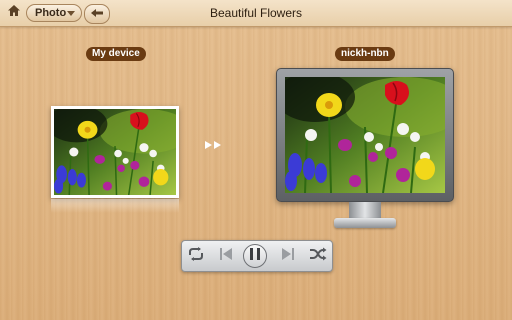 The image size is (512, 320). I want to click on previous-icon, so click(226, 256).